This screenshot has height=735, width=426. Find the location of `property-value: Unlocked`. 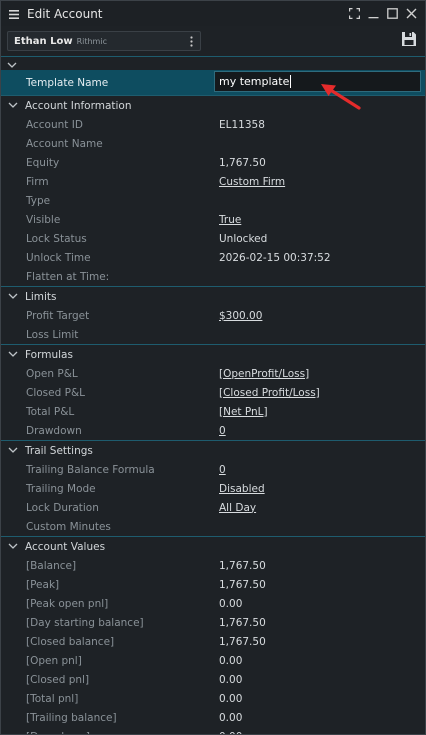

property-value: Unlocked is located at coordinates (243, 238).